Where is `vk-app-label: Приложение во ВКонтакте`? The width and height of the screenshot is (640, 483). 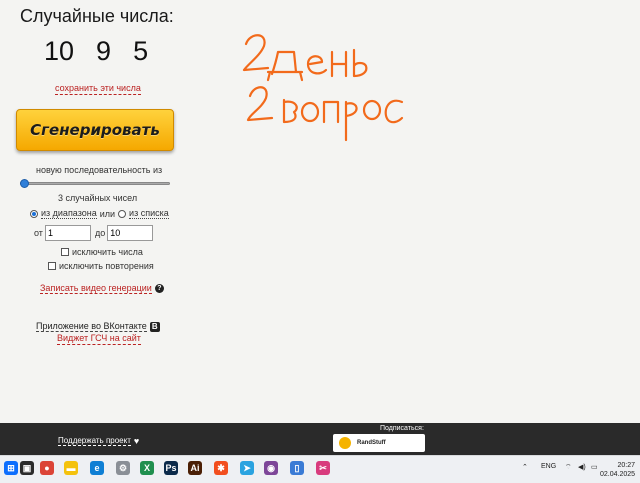 vk-app-label: Приложение во ВКонтакте is located at coordinates (91, 326).